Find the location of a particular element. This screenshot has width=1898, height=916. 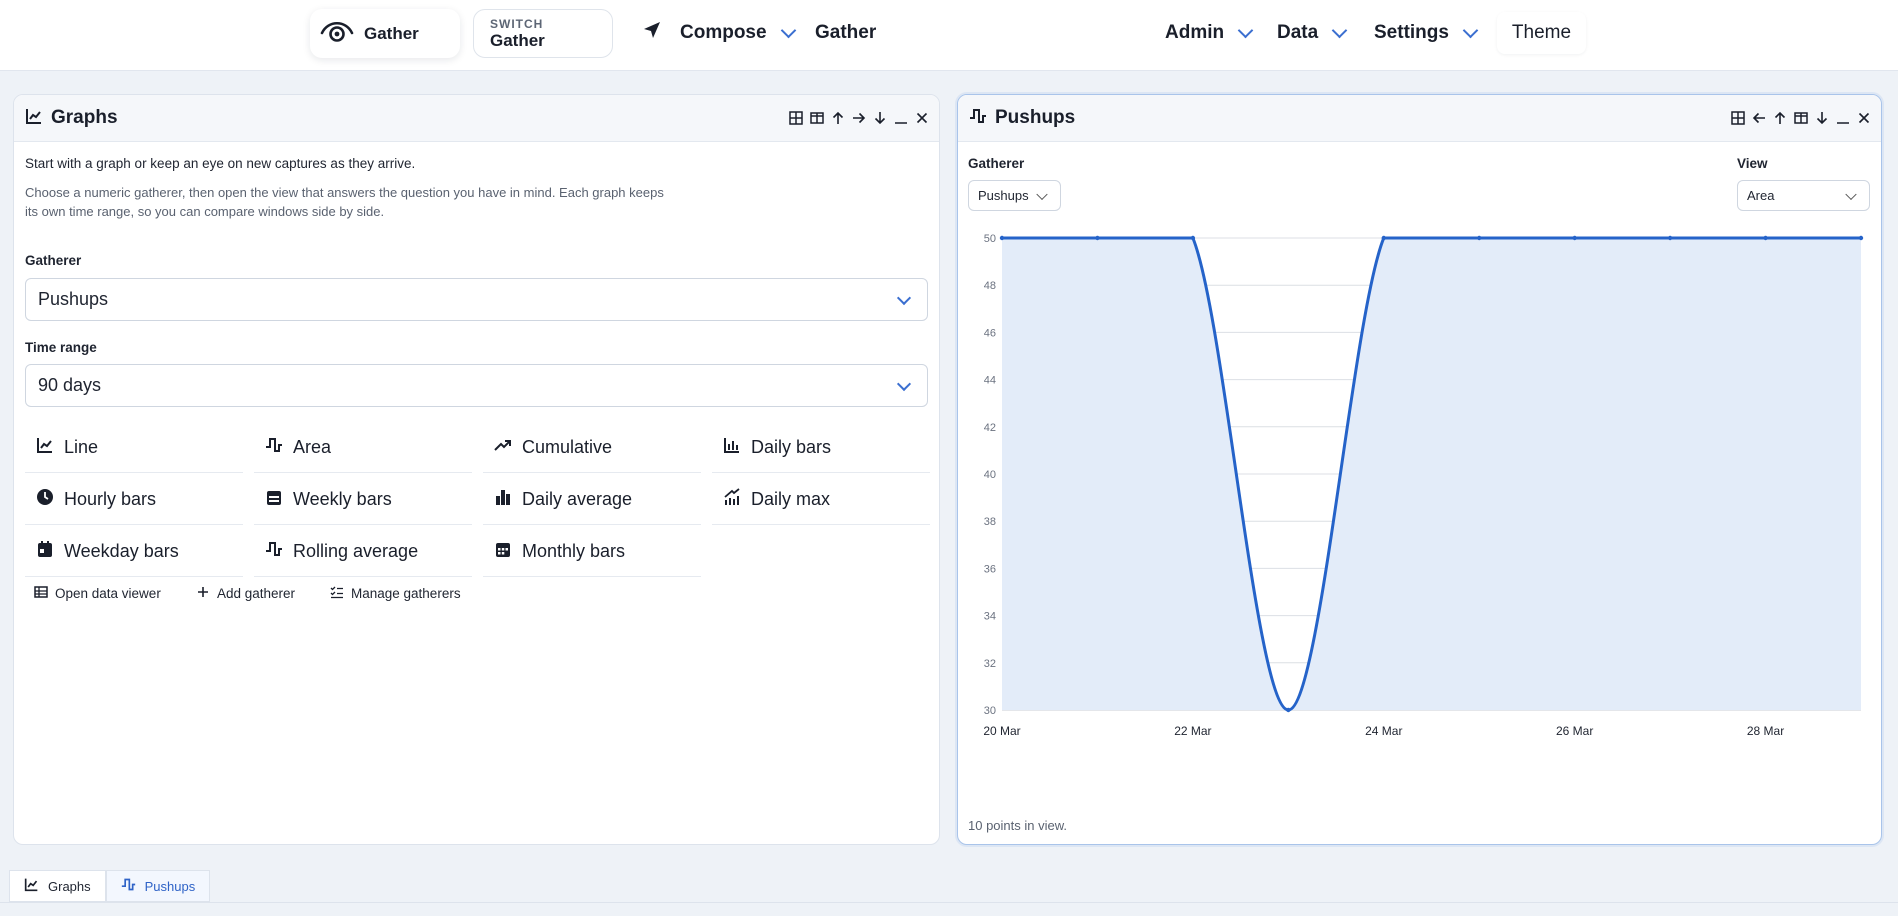

bottom-tab-bar: Graphs Pushups is located at coordinates (110, 886).